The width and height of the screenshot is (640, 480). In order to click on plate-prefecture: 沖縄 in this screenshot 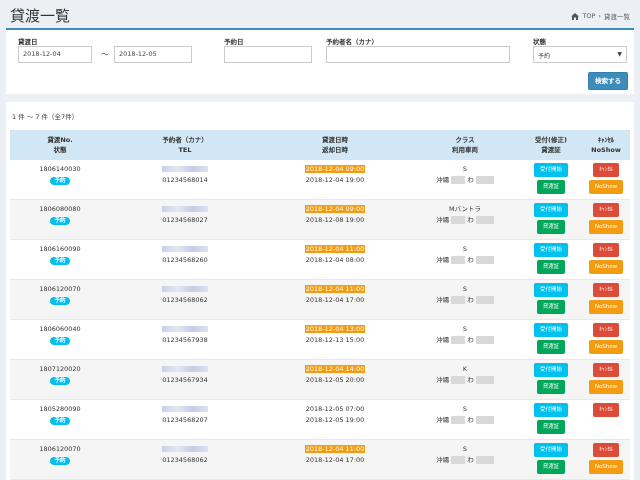, I will do `click(443, 300)`.